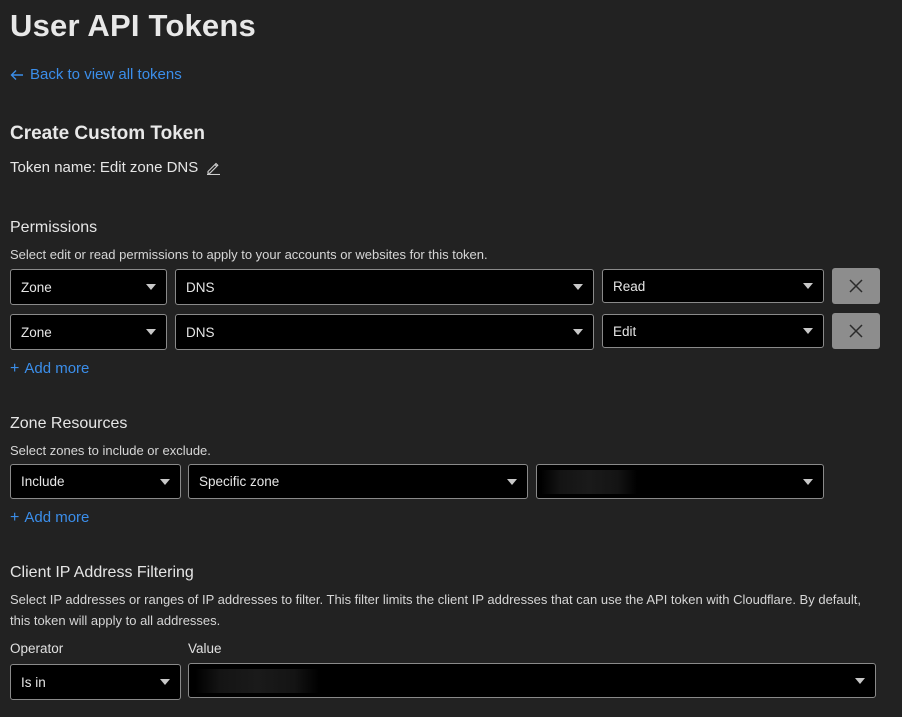 Image resolution: width=902 pixels, height=717 pixels. What do you see at coordinates (358, 481) in the screenshot?
I see `zone-type-select: Specific zone` at bounding box center [358, 481].